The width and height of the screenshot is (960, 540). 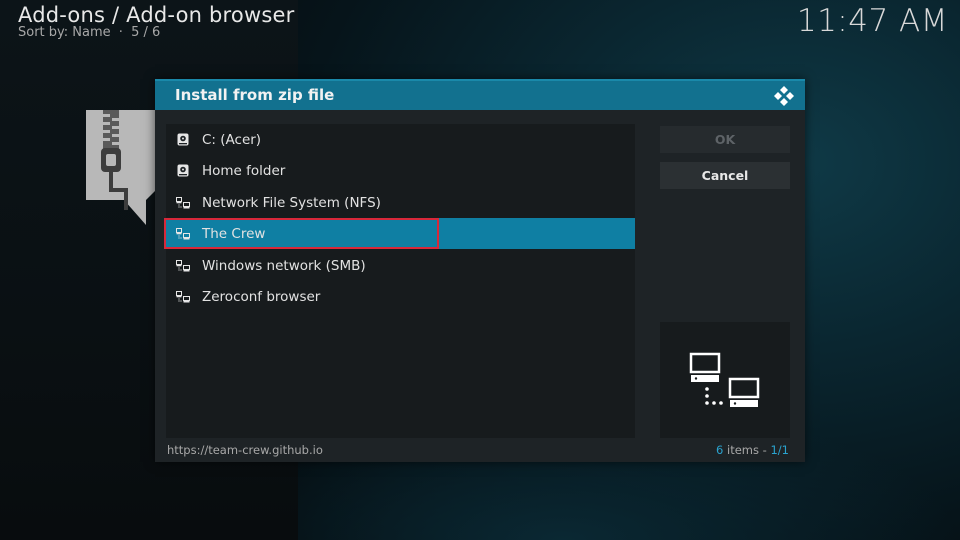 What do you see at coordinates (64, 32) in the screenshot?
I see `sort-label: Sort by: Name` at bounding box center [64, 32].